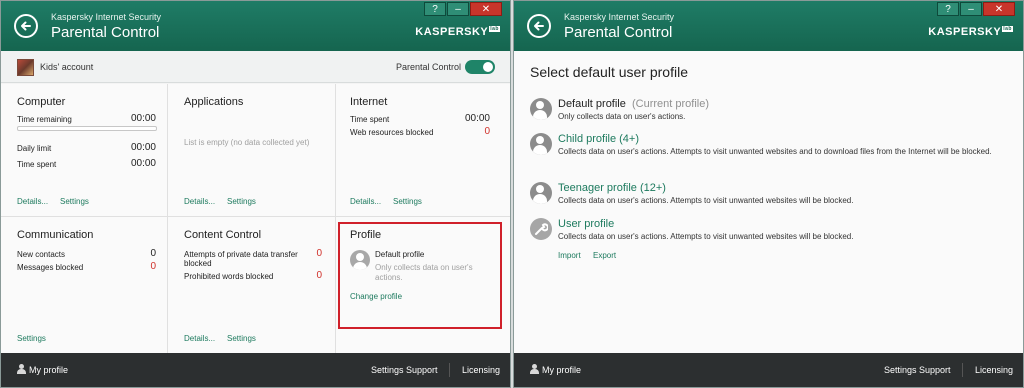 The width and height of the screenshot is (1024, 388). I want to click on internet-time-spent-label: Time spent, so click(370, 119).